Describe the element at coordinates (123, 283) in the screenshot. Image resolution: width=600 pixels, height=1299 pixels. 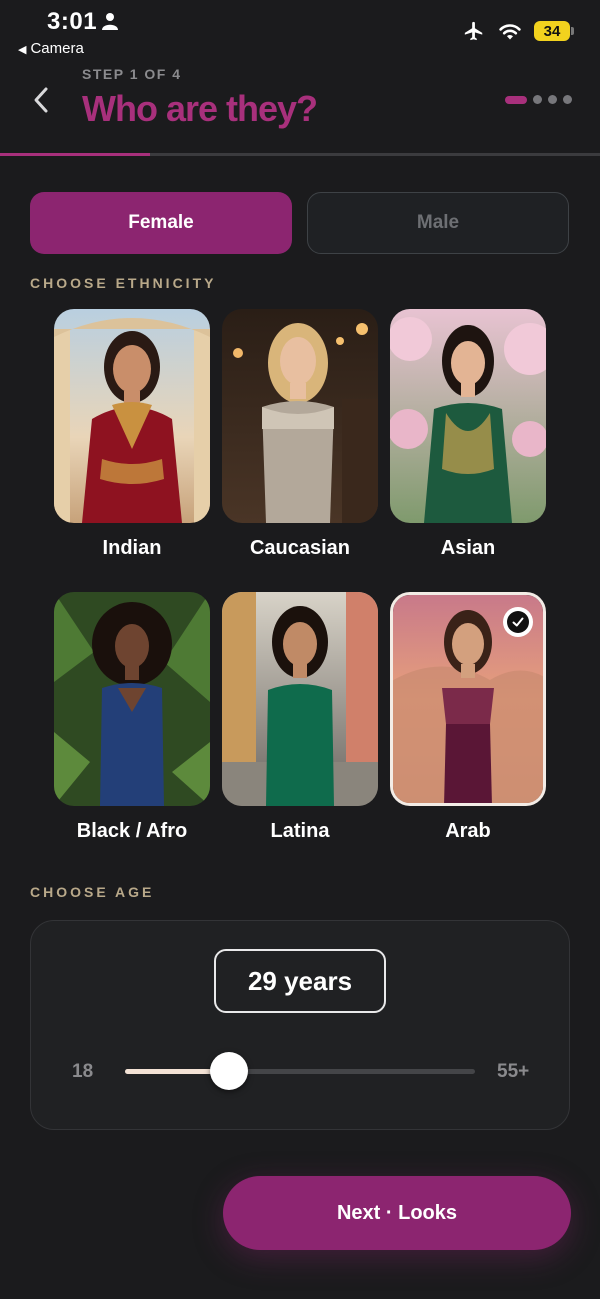
I see `ethnicity-section-label: CHOOSE ETHNICITY` at that location.